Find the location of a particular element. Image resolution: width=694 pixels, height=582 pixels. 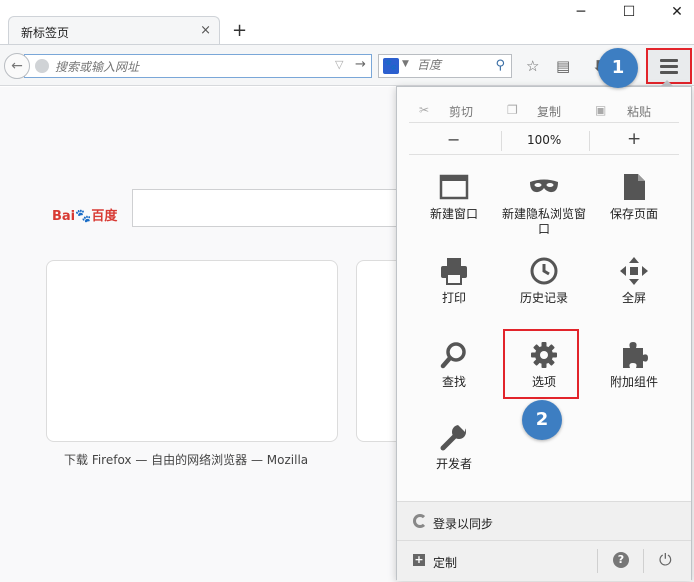

go-arrow-icon: → is located at coordinates (360, 64).